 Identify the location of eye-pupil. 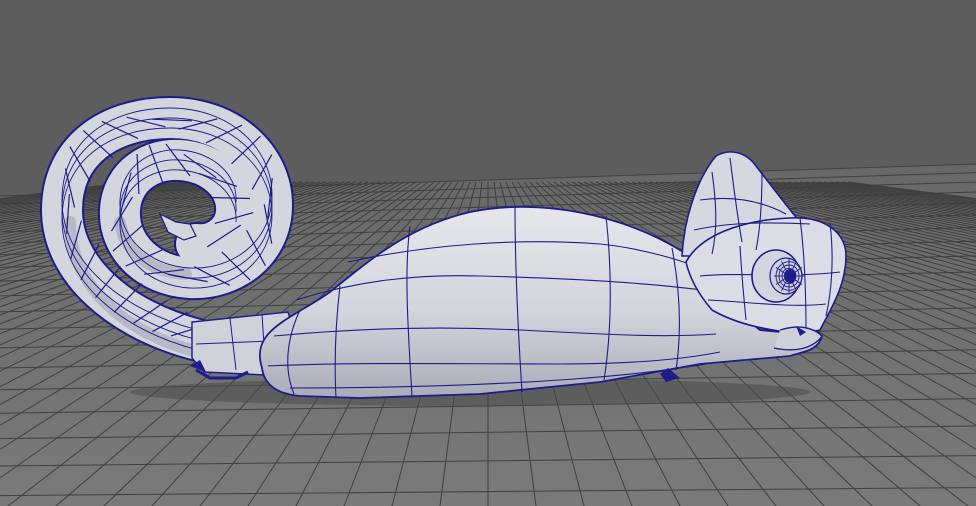
(790, 276).